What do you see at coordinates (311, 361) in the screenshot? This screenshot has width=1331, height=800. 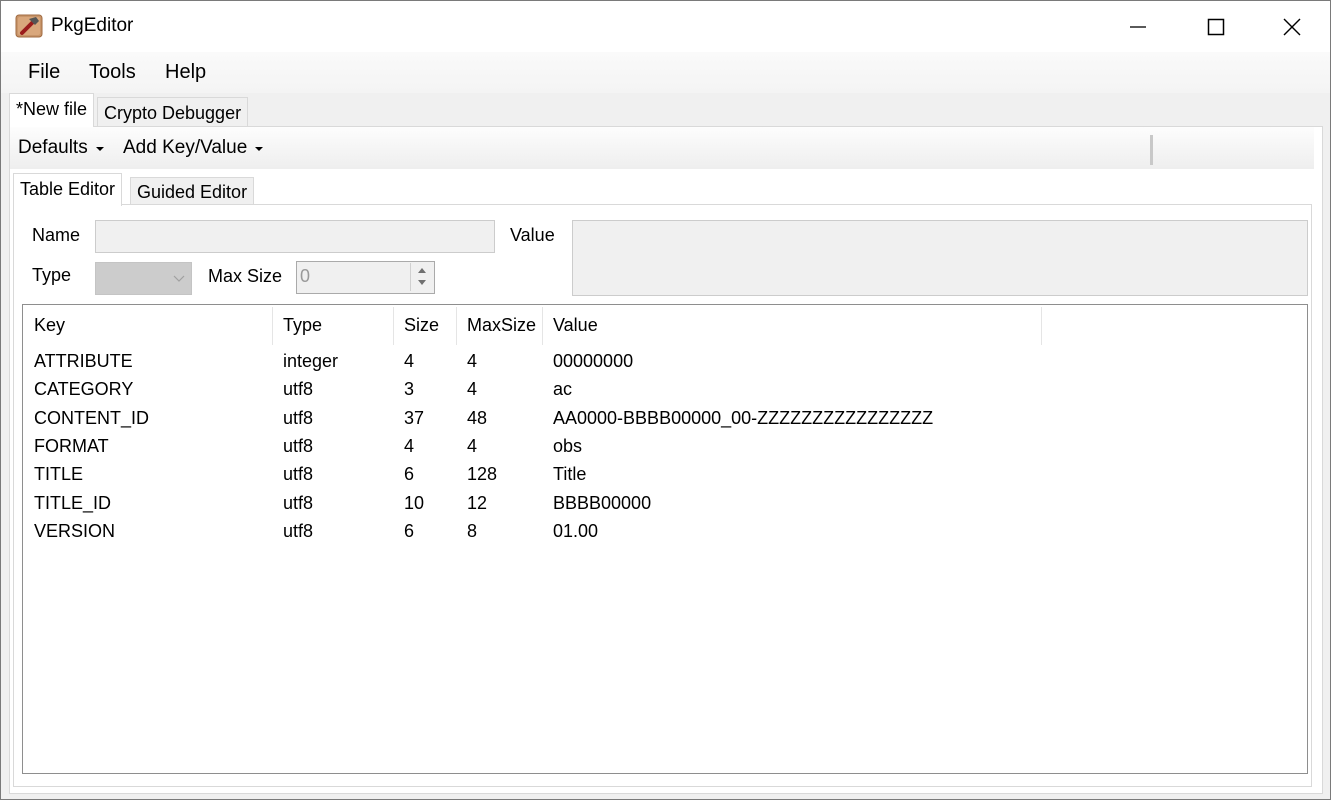 I see `cell-type: integer` at bounding box center [311, 361].